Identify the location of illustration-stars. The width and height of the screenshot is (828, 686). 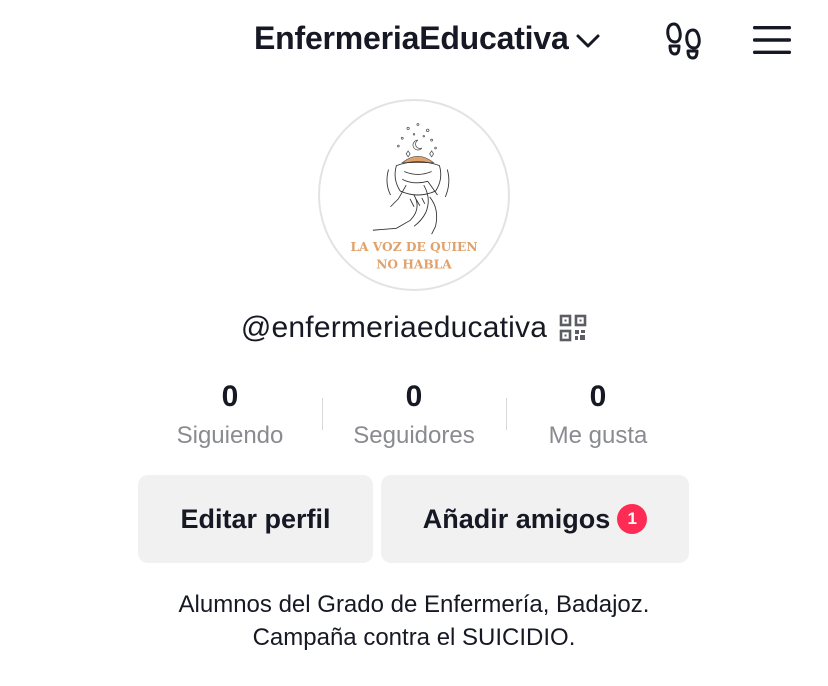
(417, 140).